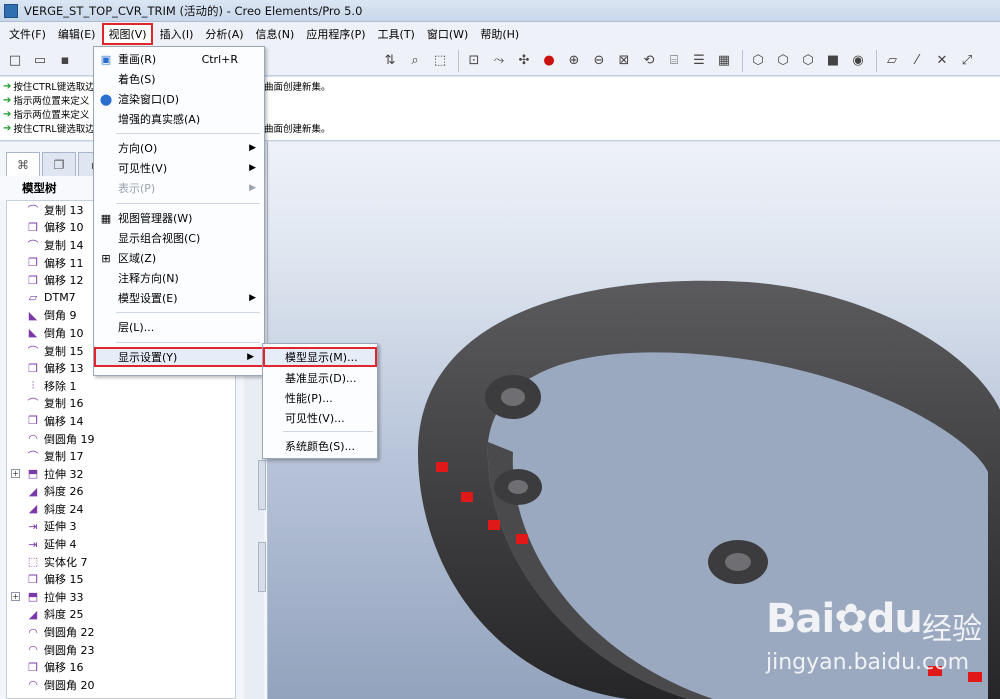 This screenshot has width=1000, height=699. What do you see at coordinates (121, 544) in the screenshot?
I see `tree-item: ⇥ 延伸 4` at bounding box center [121, 544].